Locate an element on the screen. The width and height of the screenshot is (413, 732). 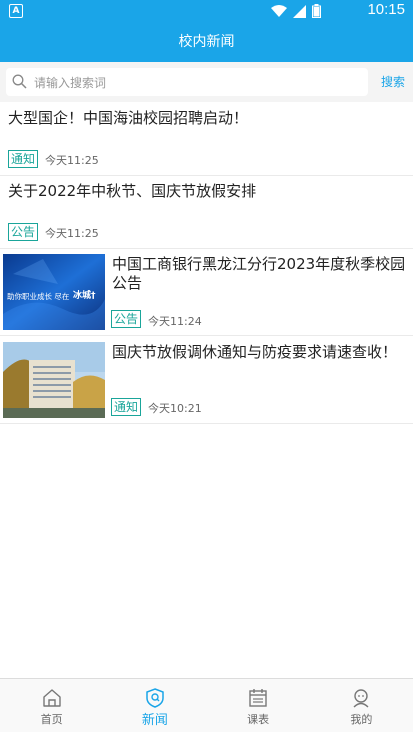
news-thumbnail: 助你职业成长 尽在 冰城† is located at coordinates (54, 292).